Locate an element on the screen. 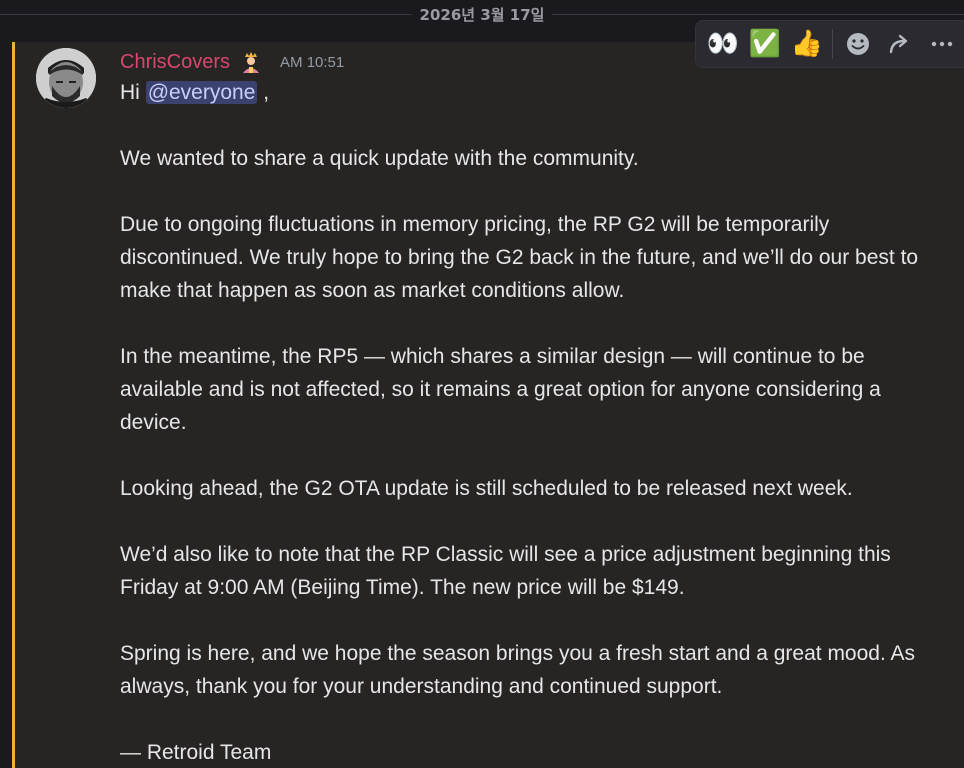 This screenshot has width=964, height=768. greeting-suffix: , is located at coordinates (266, 92).